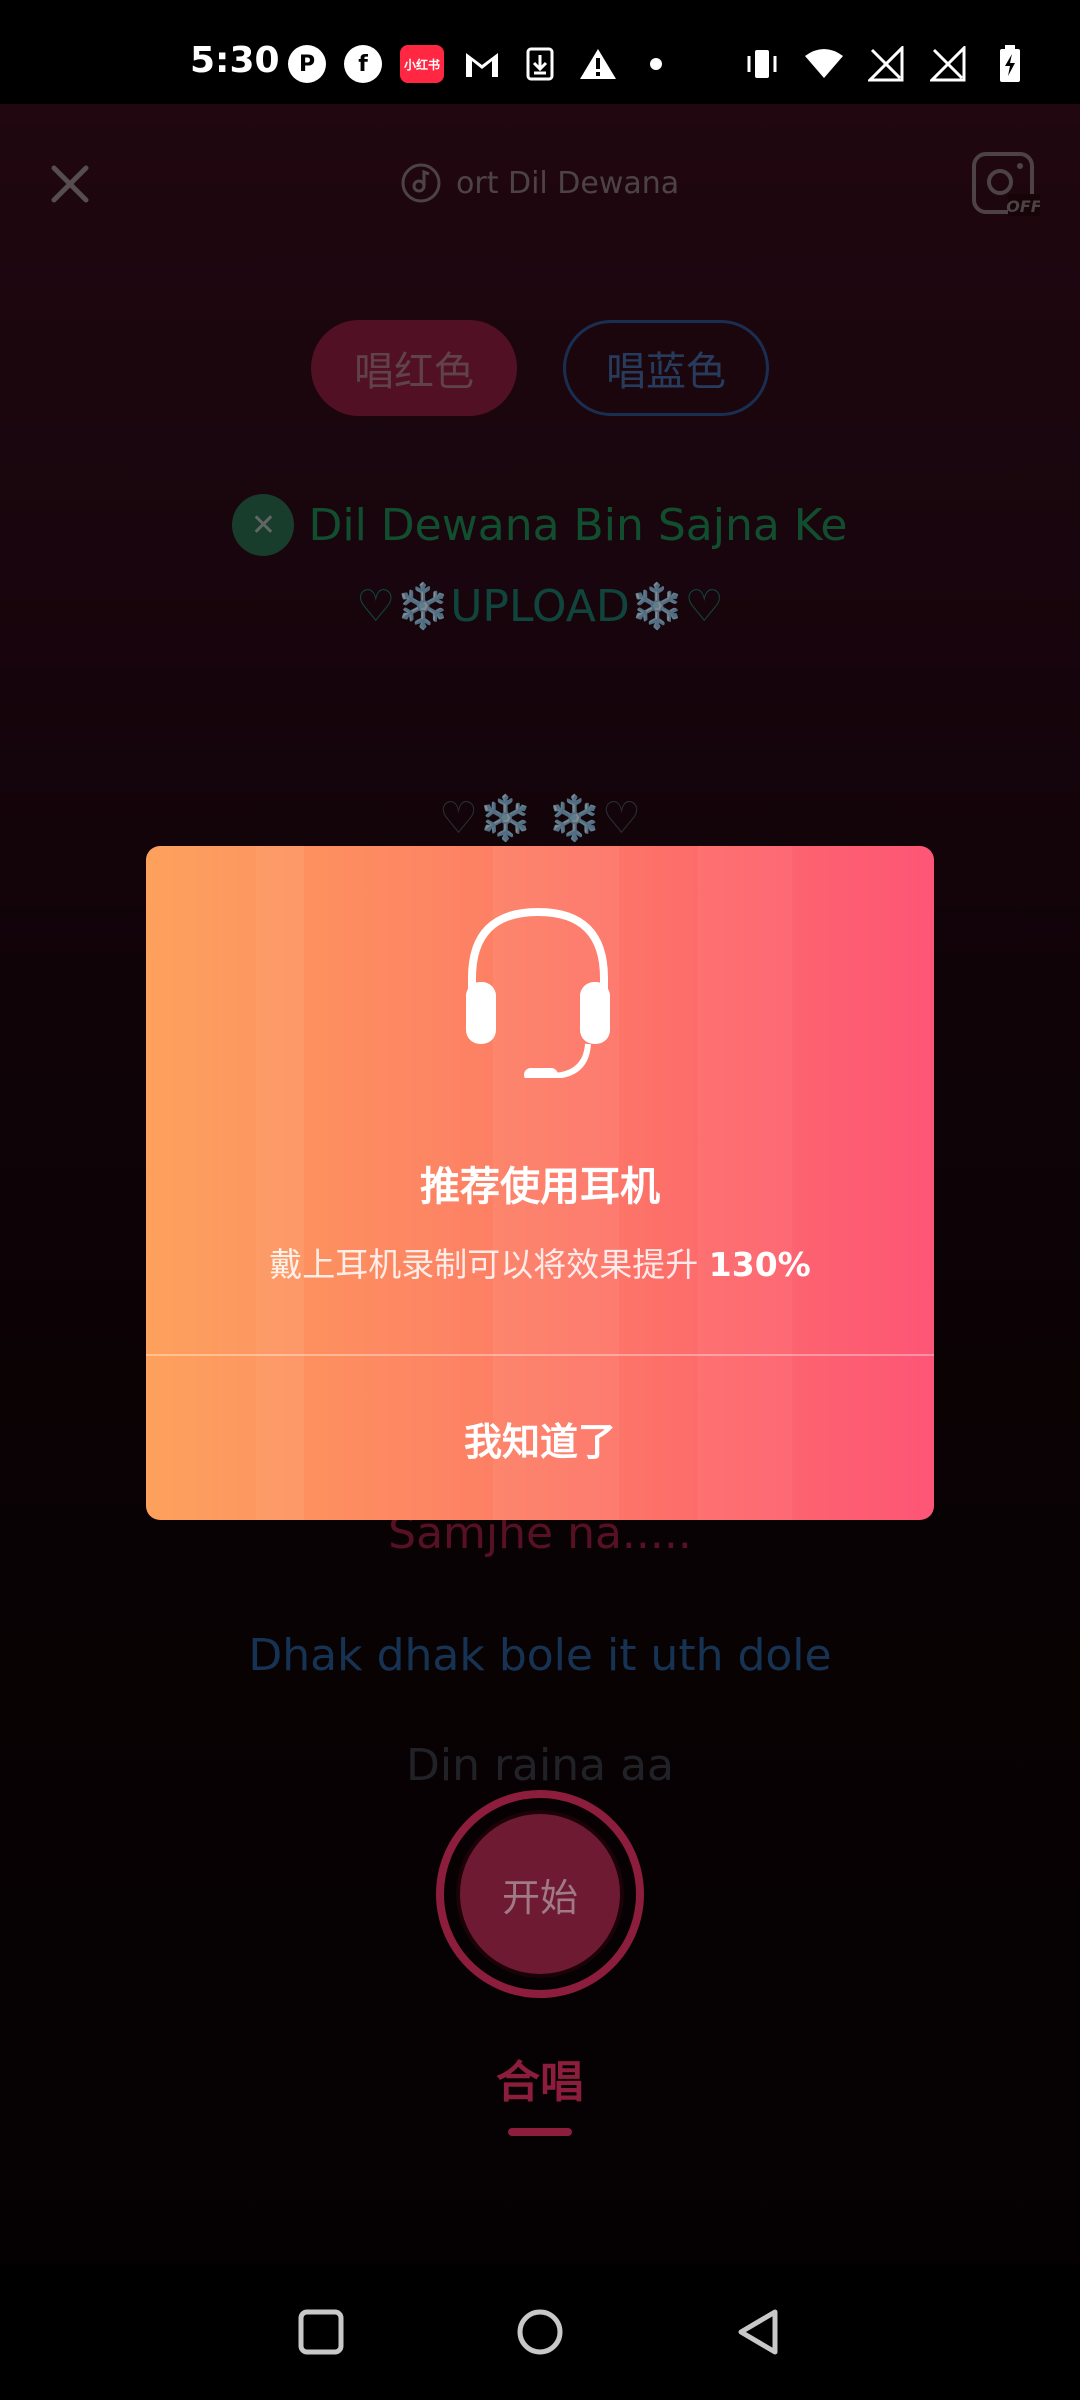 The height and width of the screenshot is (2400, 1080). What do you see at coordinates (824, 64) in the screenshot?
I see `wifi-icon` at bounding box center [824, 64].